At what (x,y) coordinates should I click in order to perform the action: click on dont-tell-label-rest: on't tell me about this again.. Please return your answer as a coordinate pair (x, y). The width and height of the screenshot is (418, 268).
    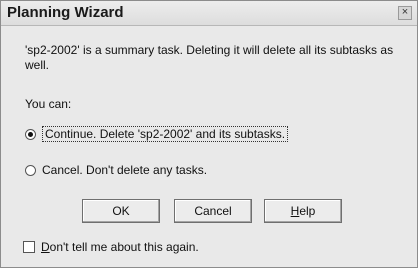
    Looking at the image, I should click on (124, 247).